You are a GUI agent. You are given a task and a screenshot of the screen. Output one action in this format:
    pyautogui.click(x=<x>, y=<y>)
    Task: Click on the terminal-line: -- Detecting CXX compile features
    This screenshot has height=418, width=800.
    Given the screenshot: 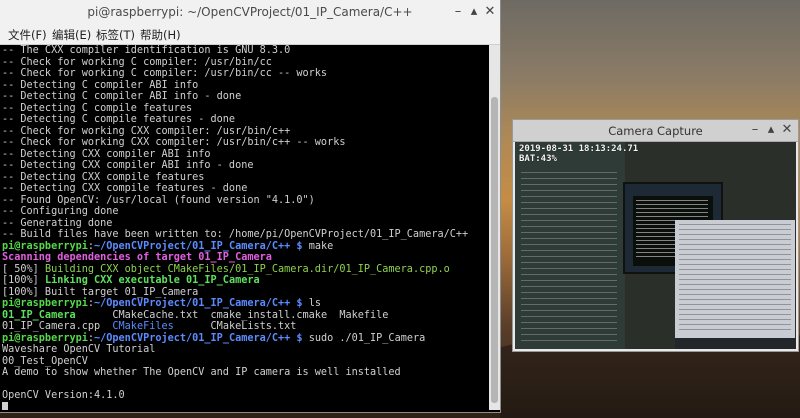 What is the action you would take?
    pyautogui.click(x=245, y=178)
    